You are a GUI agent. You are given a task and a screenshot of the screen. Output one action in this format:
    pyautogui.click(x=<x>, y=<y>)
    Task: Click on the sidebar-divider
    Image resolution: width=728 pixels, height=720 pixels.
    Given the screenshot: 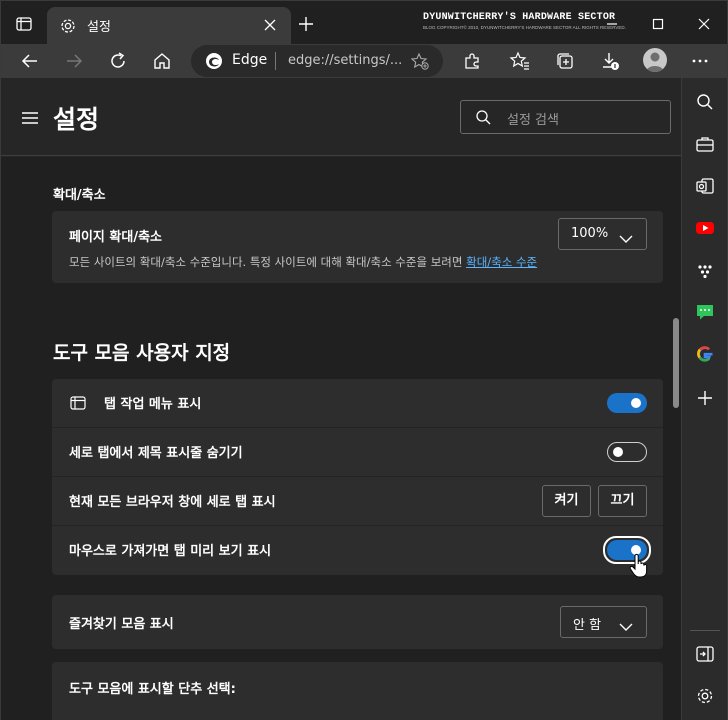 What is the action you would take?
    pyautogui.click(x=705, y=630)
    